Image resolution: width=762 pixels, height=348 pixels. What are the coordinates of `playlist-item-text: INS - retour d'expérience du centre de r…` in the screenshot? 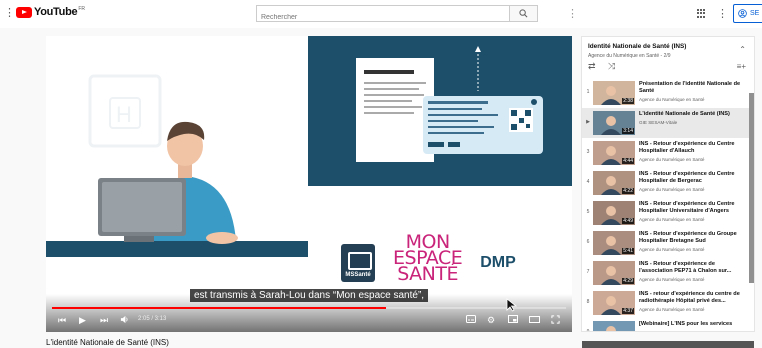 It's located at (694, 301).